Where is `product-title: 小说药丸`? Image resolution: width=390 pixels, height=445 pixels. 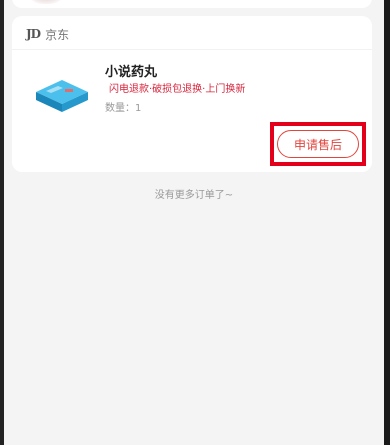 product-title: 小说药丸 is located at coordinates (131, 70).